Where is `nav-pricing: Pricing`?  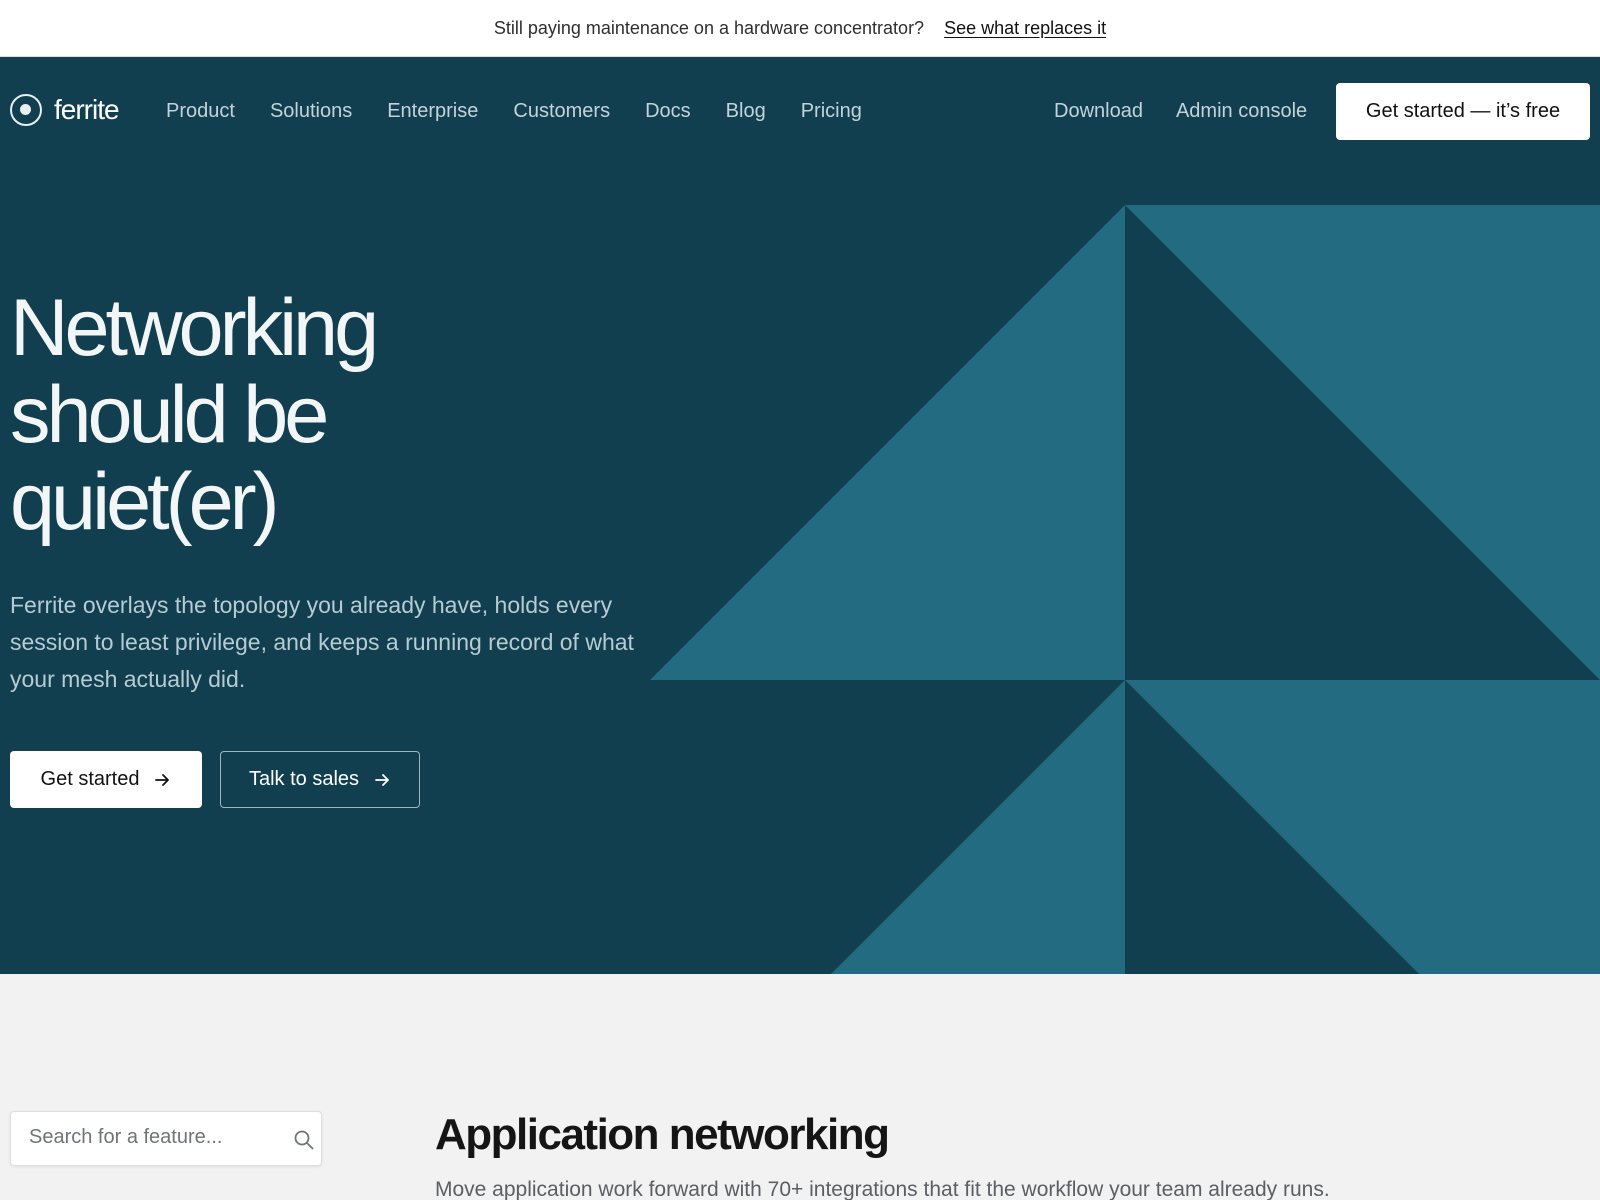 nav-pricing: Pricing is located at coordinates (831, 111).